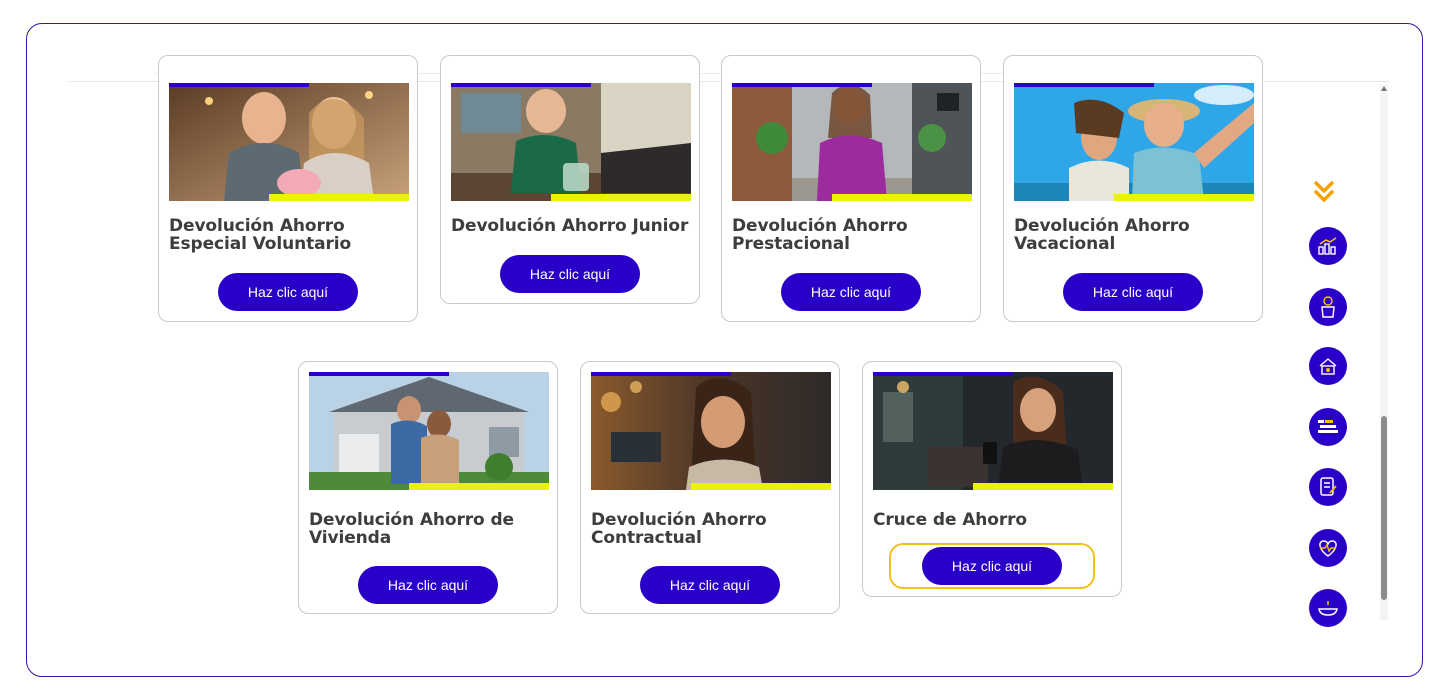  Describe the element at coordinates (1384, 508) in the screenshot. I see `scrollbar-thumb` at that location.